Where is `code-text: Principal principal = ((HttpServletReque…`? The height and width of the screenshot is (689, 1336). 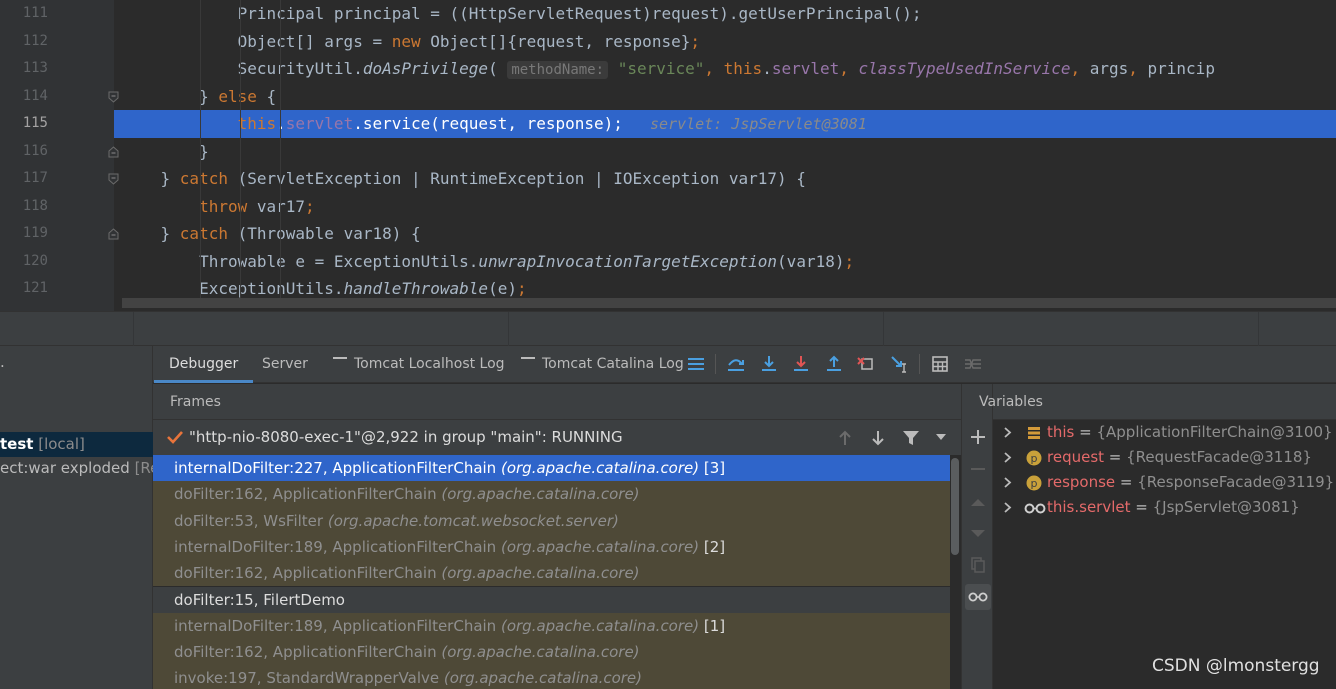 code-text: Principal principal = ((HttpServletReque… is located at coordinates (522, 14).